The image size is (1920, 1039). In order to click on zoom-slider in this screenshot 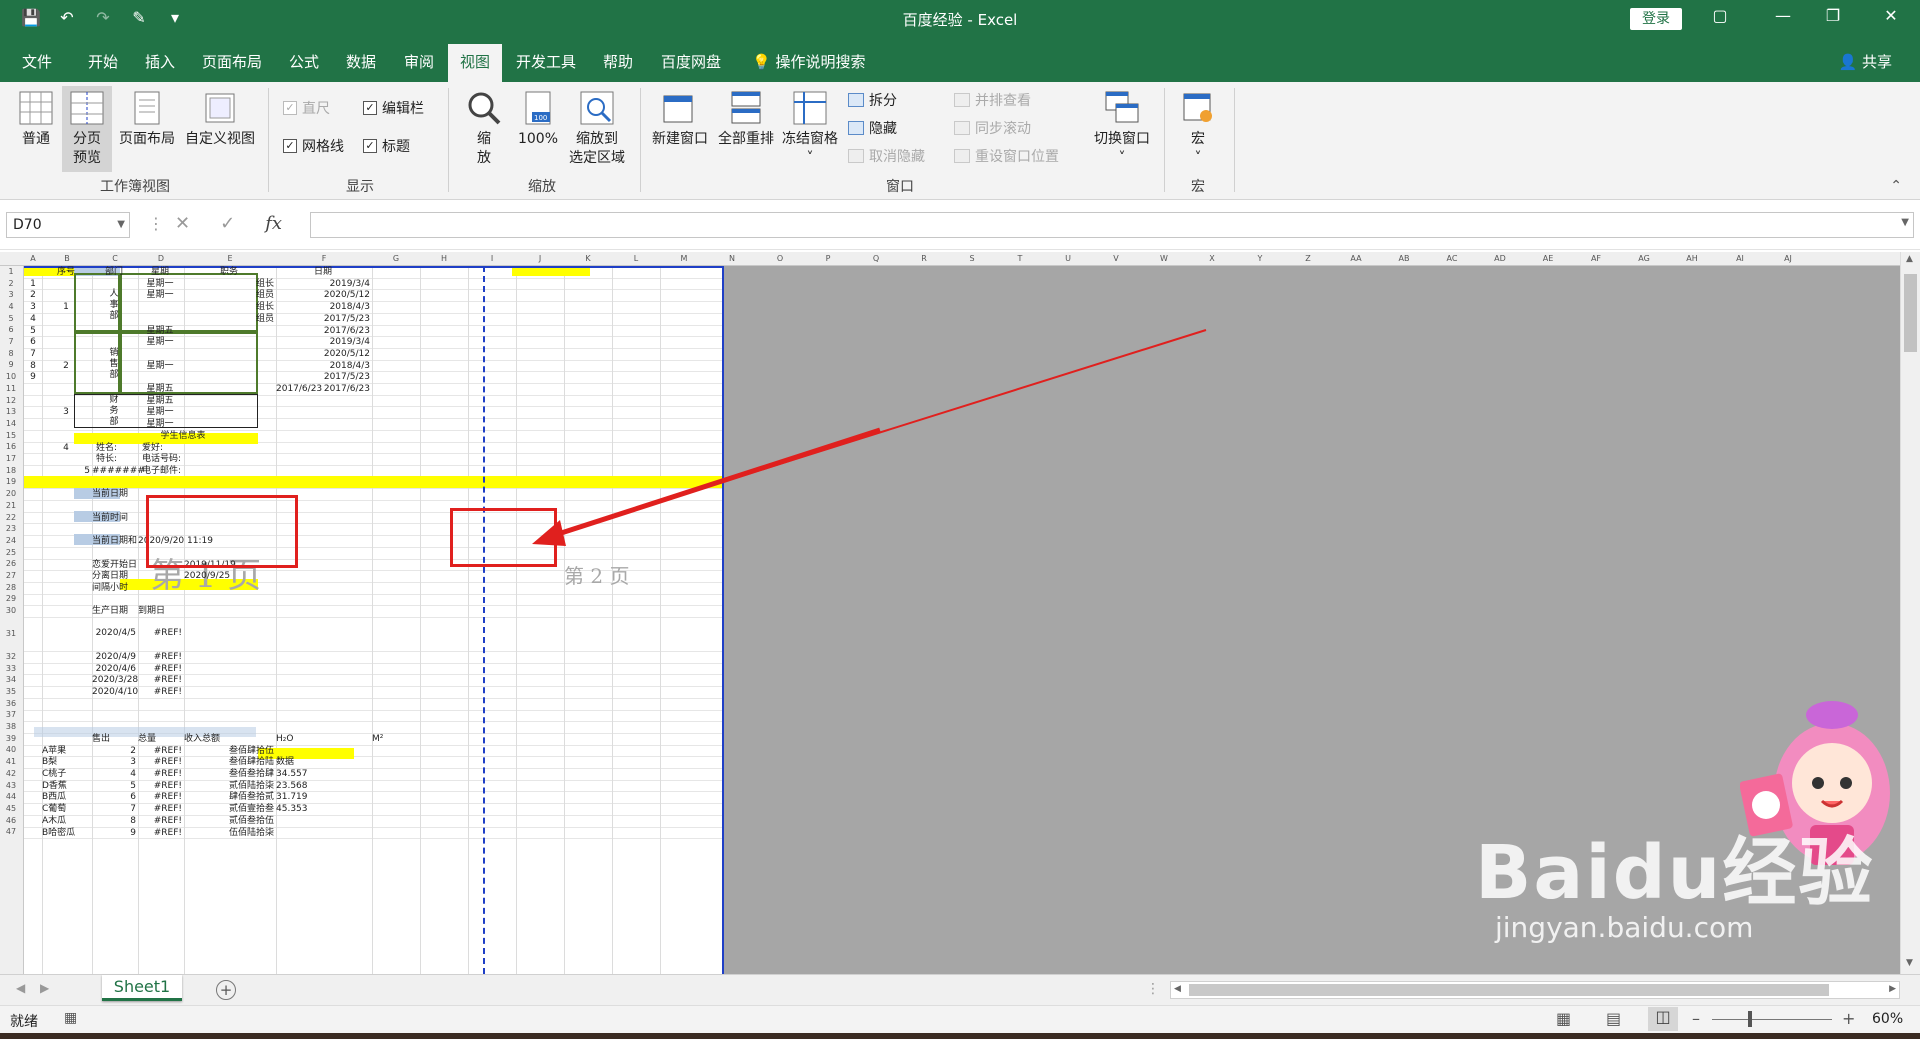, I will do `click(1772, 1019)`.